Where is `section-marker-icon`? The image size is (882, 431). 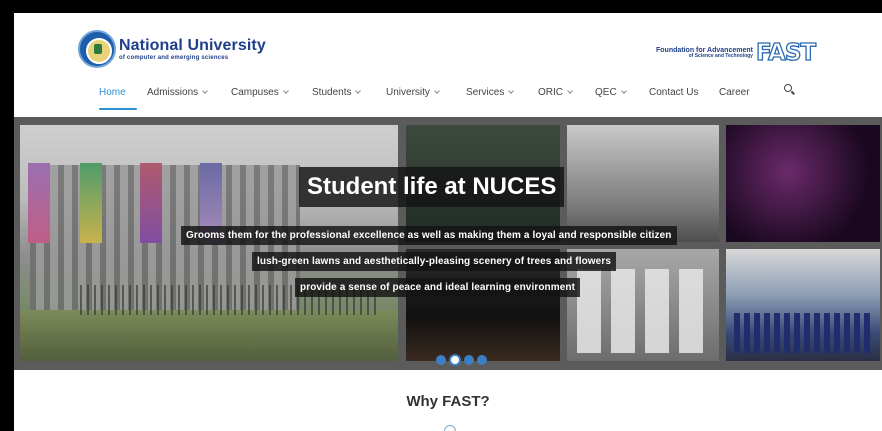
section-marker-icon is located at coordinates (450, 428).